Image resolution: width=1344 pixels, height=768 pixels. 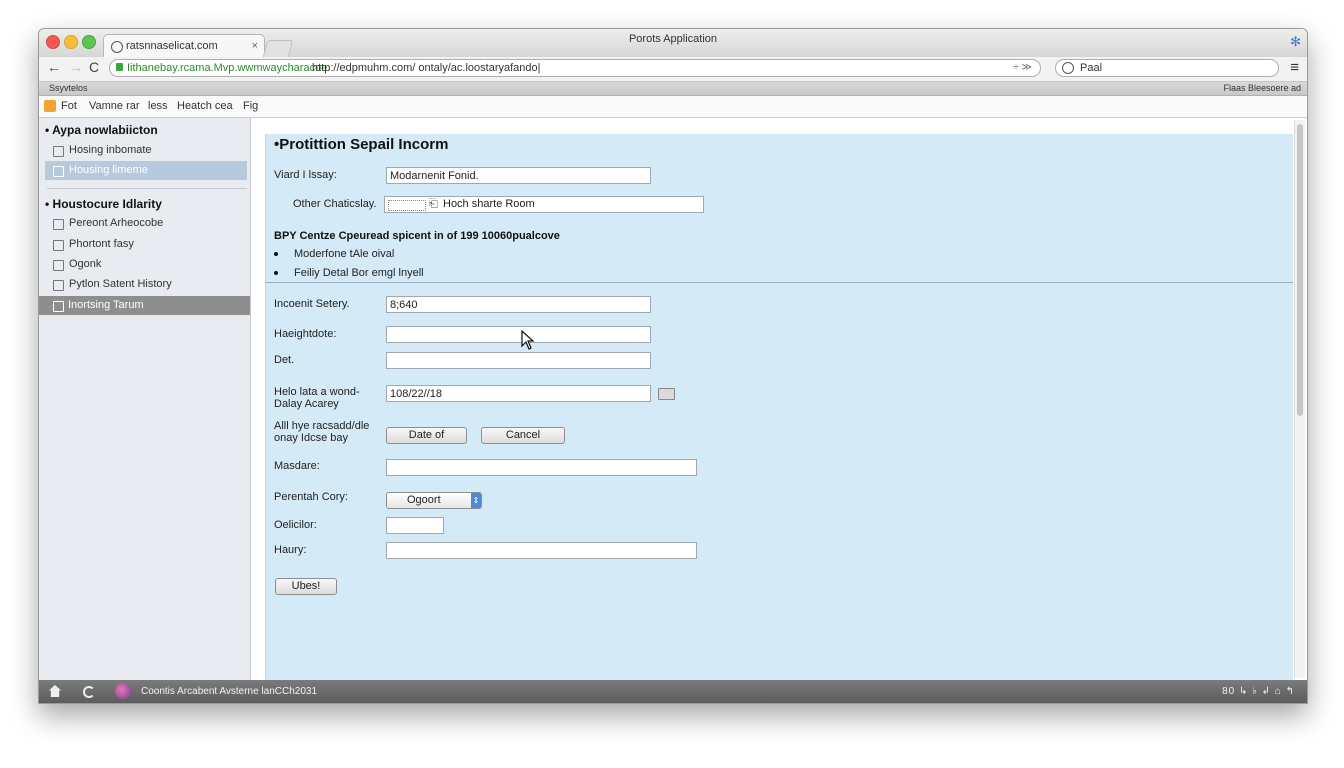 I want to click on bullet-item-2: Feiliy Detal Bor emgl lnyell, so click(x=384, y=273).